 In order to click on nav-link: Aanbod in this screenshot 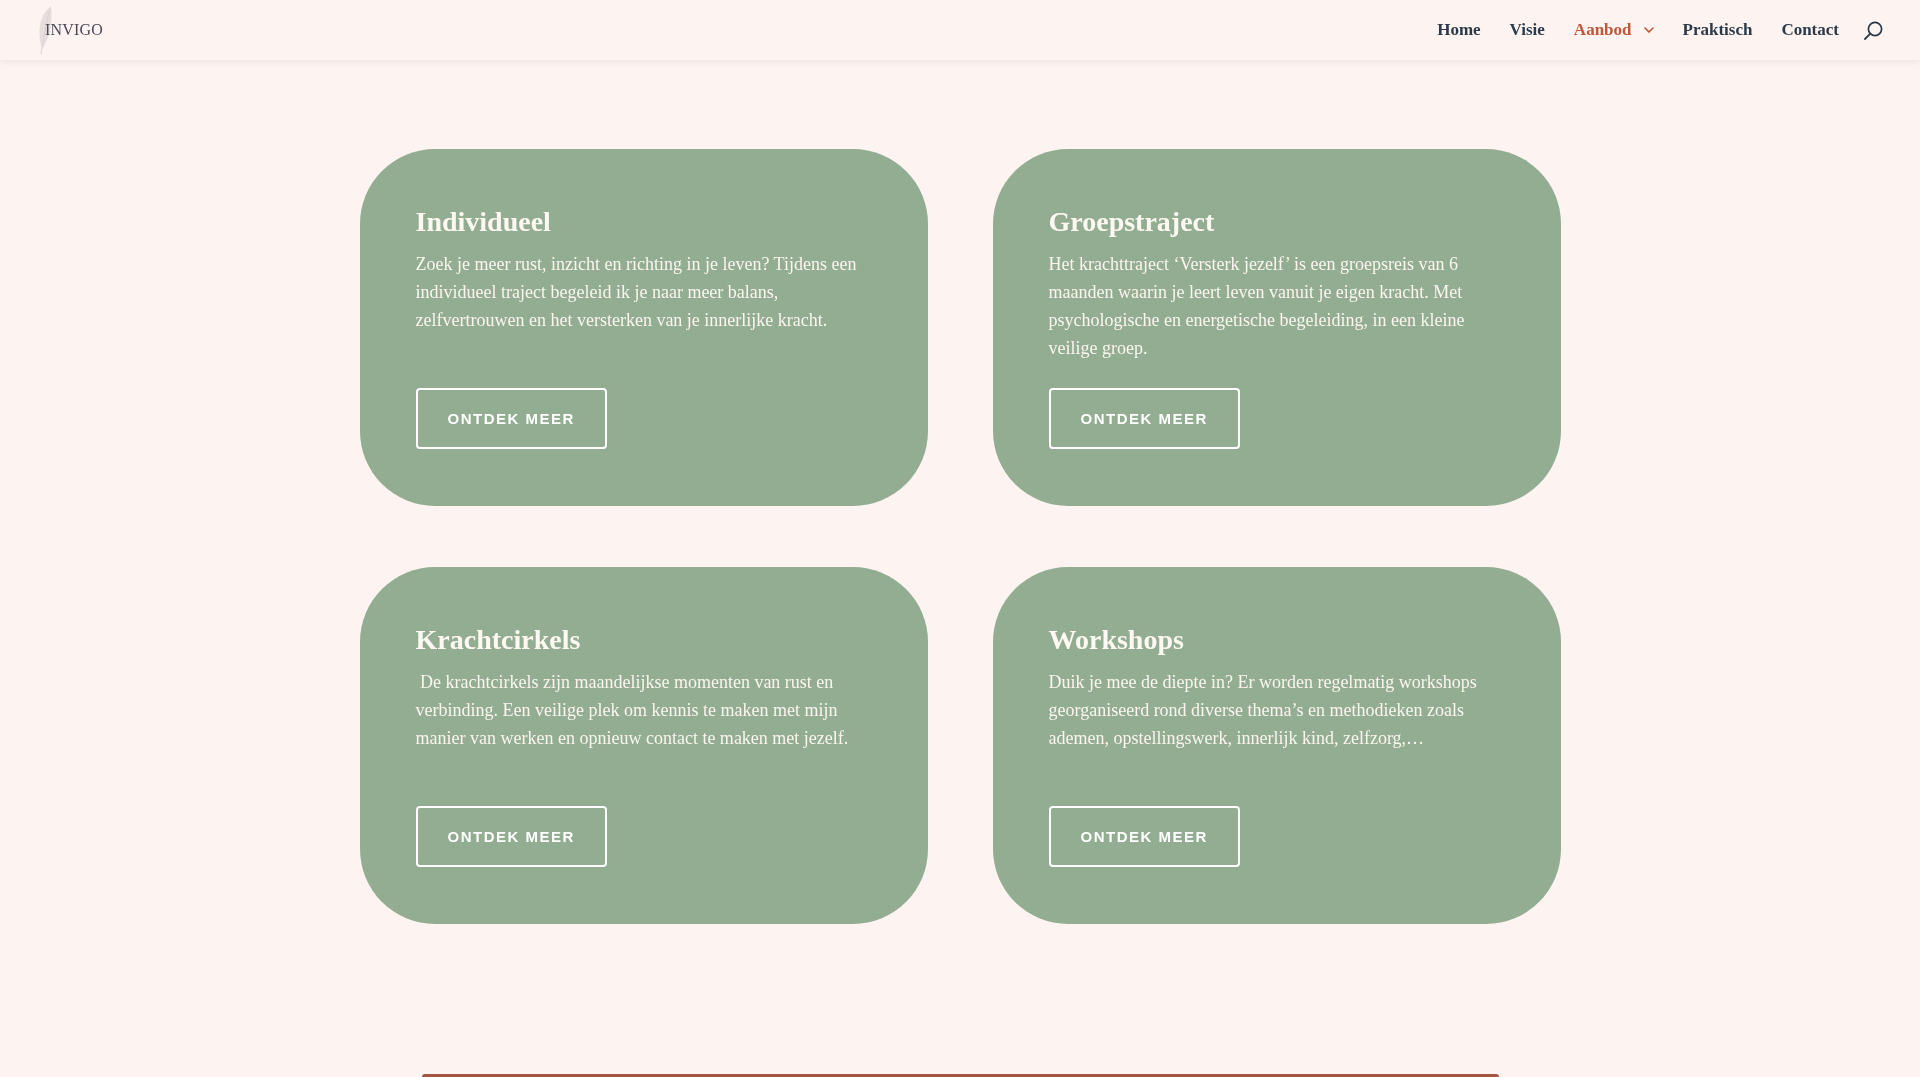, I will do `click(1613, 30)`.